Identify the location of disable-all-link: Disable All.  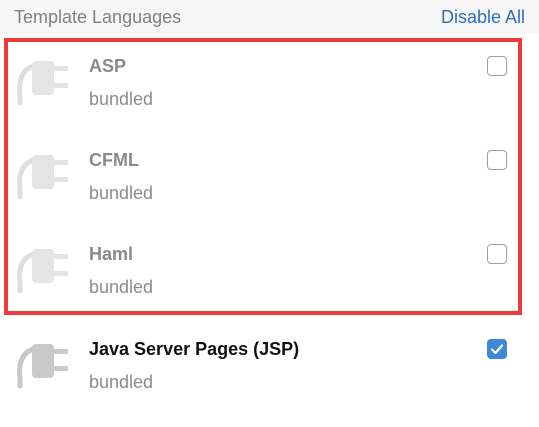
(483, 17).